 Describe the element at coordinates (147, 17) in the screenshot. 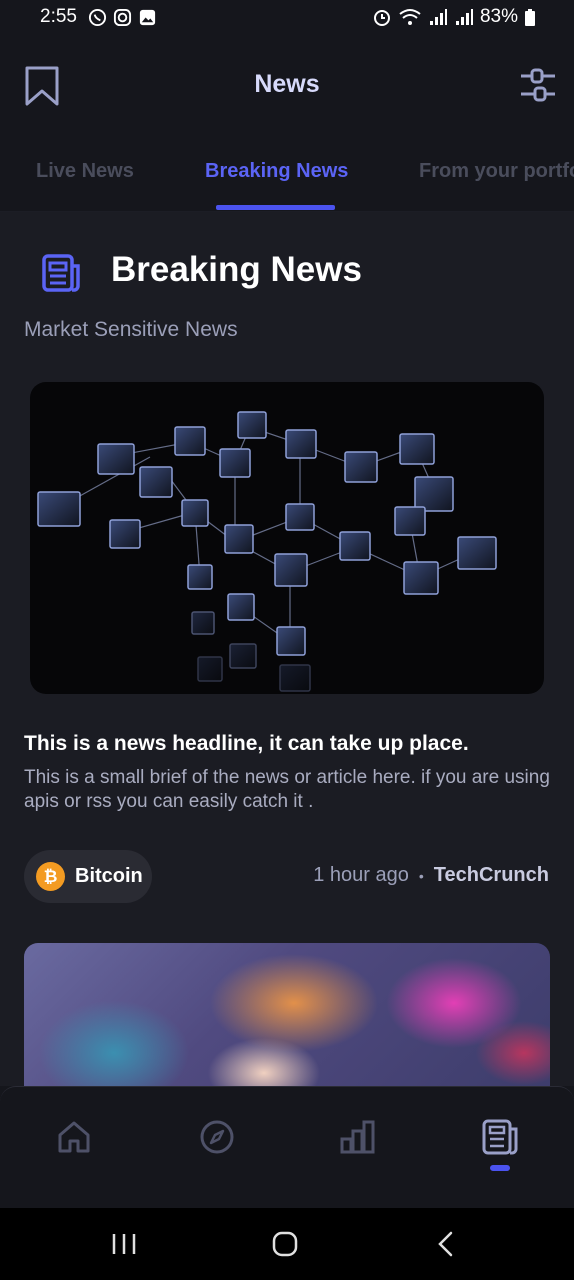

I see `gallery-icon` at that location.